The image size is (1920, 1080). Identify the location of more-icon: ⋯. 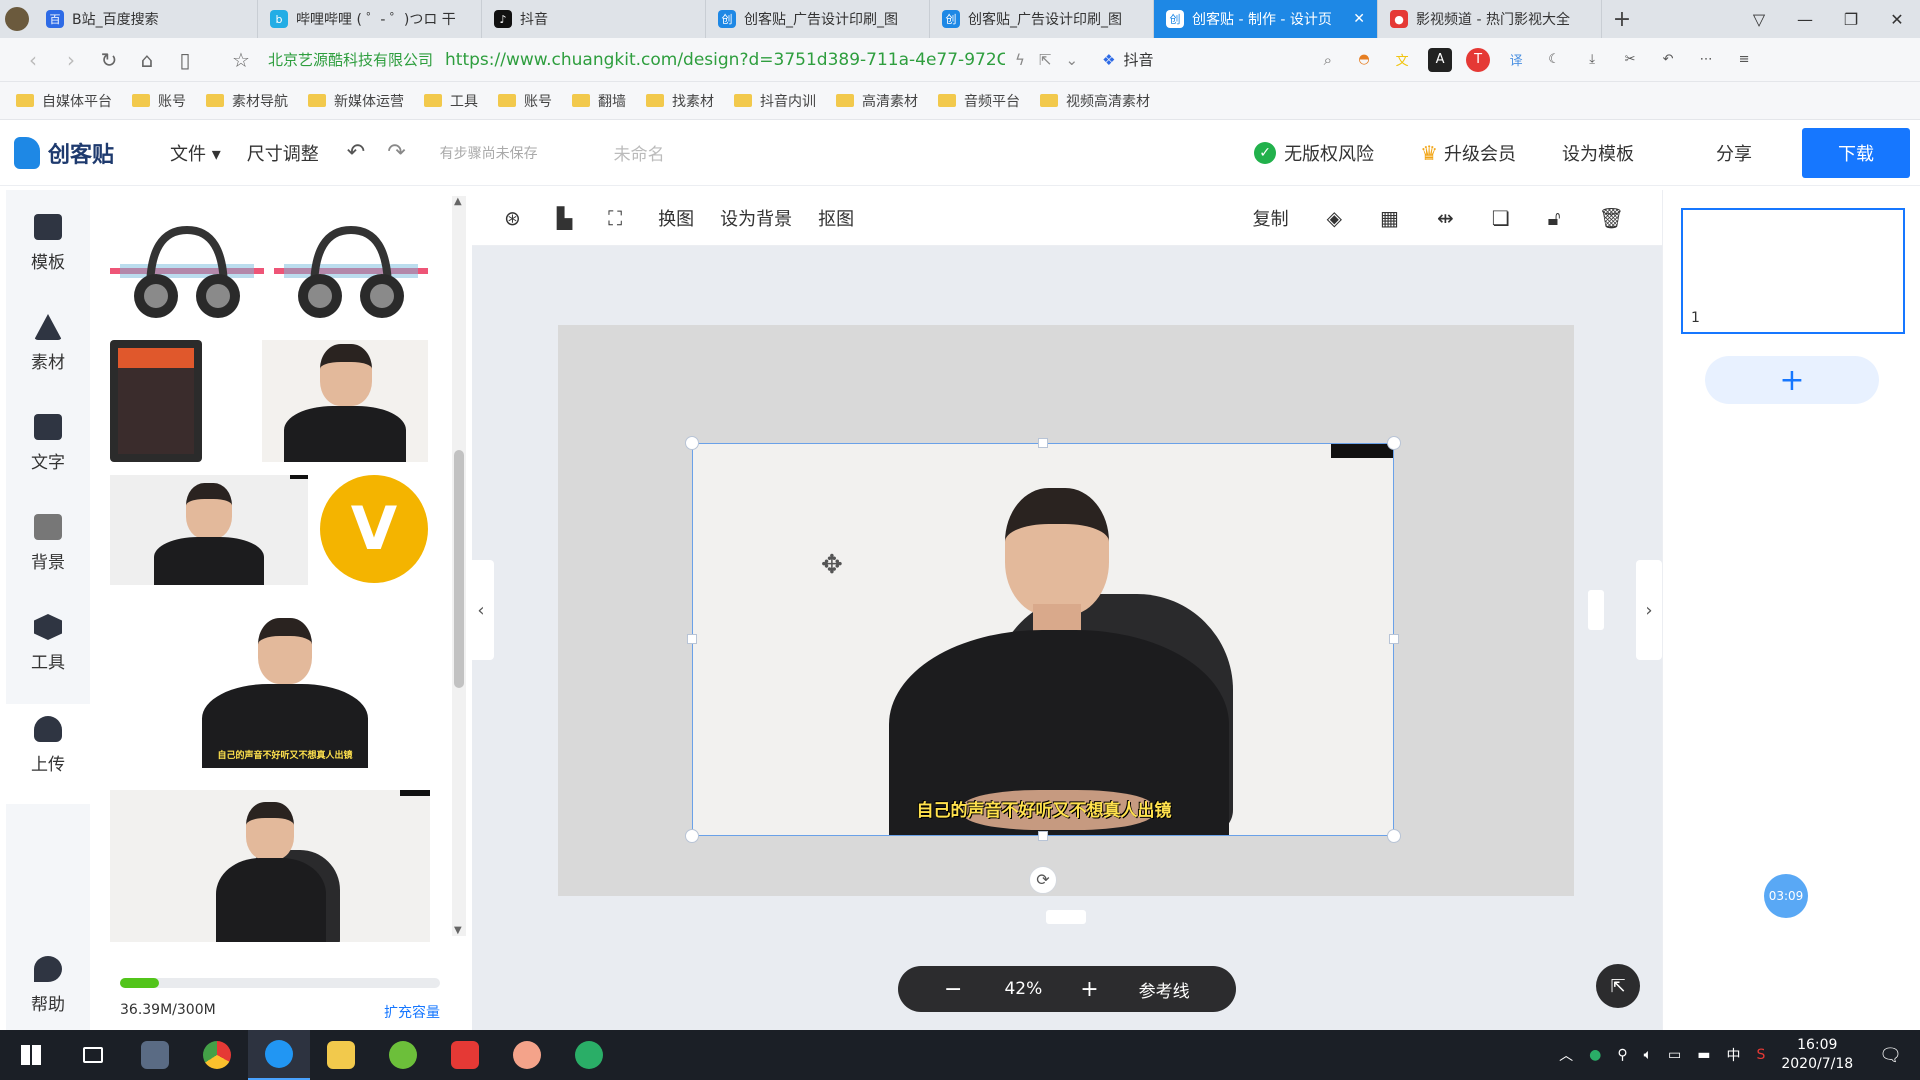
(1706, 60).